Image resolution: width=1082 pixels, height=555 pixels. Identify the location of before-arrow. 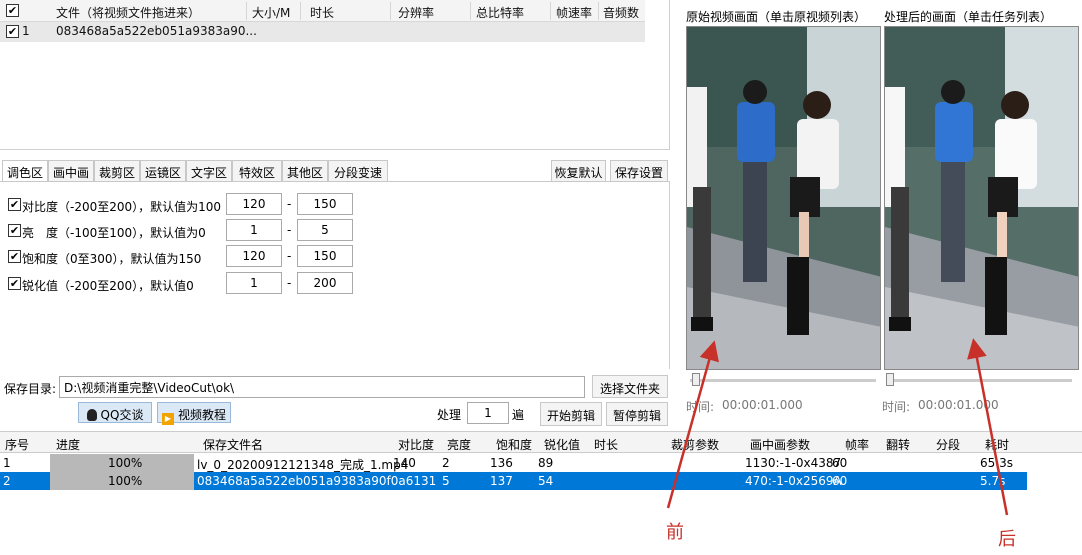
(692, 424).